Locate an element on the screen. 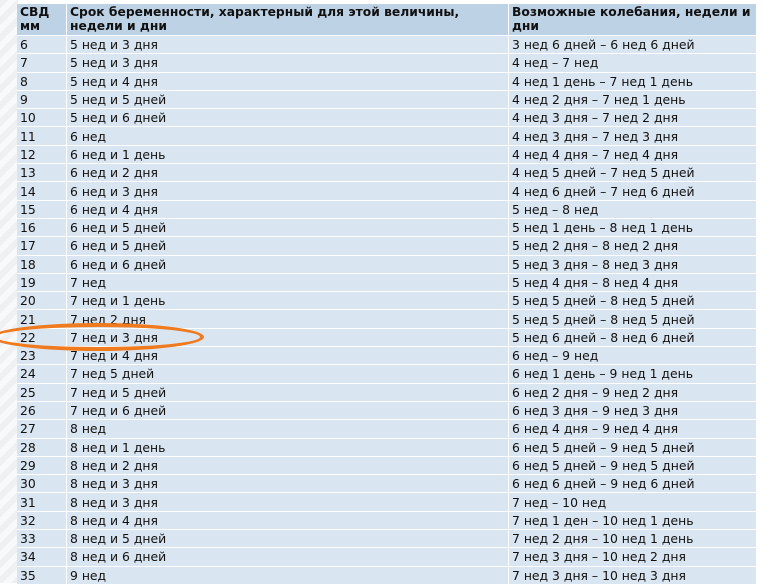  table-row: 11 6 нед 4 нед 3 дня – 7 нед 3 дня is located at coordinates (387, 136).